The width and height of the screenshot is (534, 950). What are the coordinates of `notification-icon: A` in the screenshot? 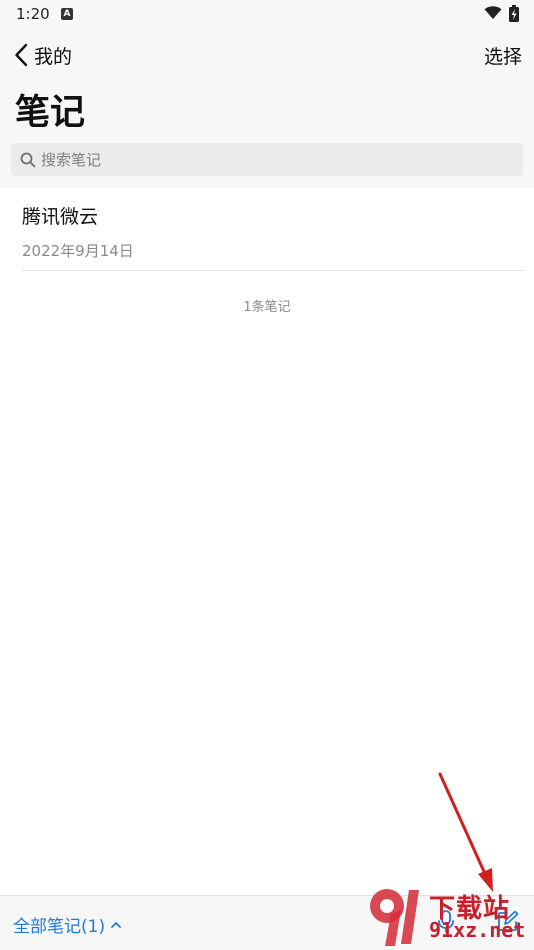 It's located at (67, 14).